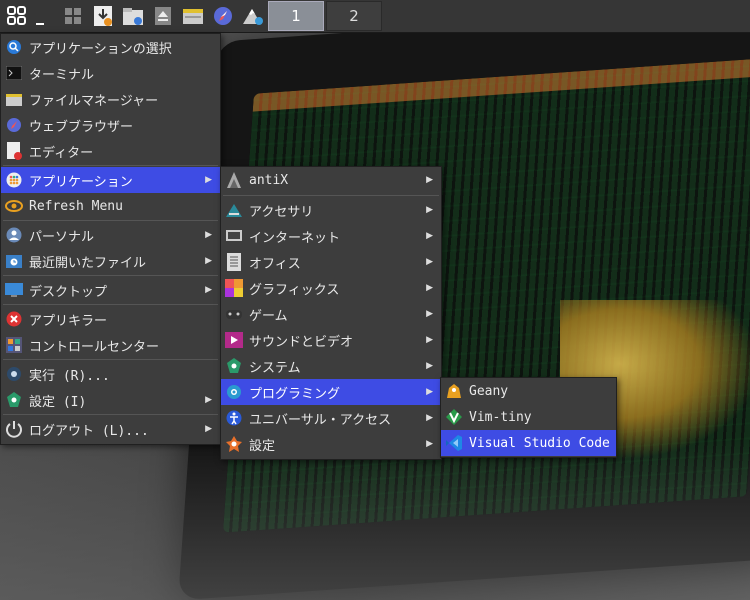  Describe the element at coordinates (94, 347) in the screenshot. I see `menu-item-label: コントロールセンター` at that location.